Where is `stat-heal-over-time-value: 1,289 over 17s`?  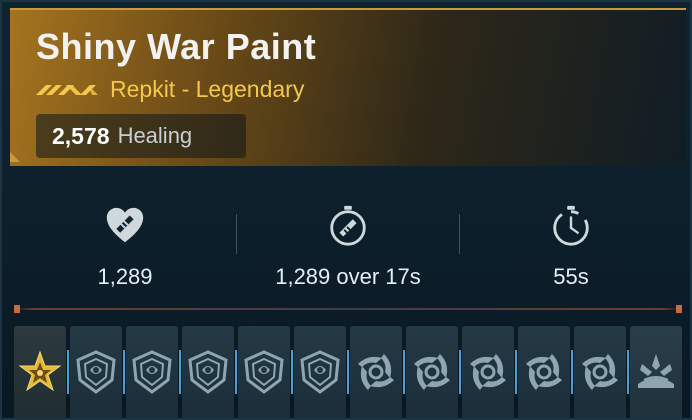 stat-heal-over-time-value: 1,289 over 17s is located at coordinates (348, 276).